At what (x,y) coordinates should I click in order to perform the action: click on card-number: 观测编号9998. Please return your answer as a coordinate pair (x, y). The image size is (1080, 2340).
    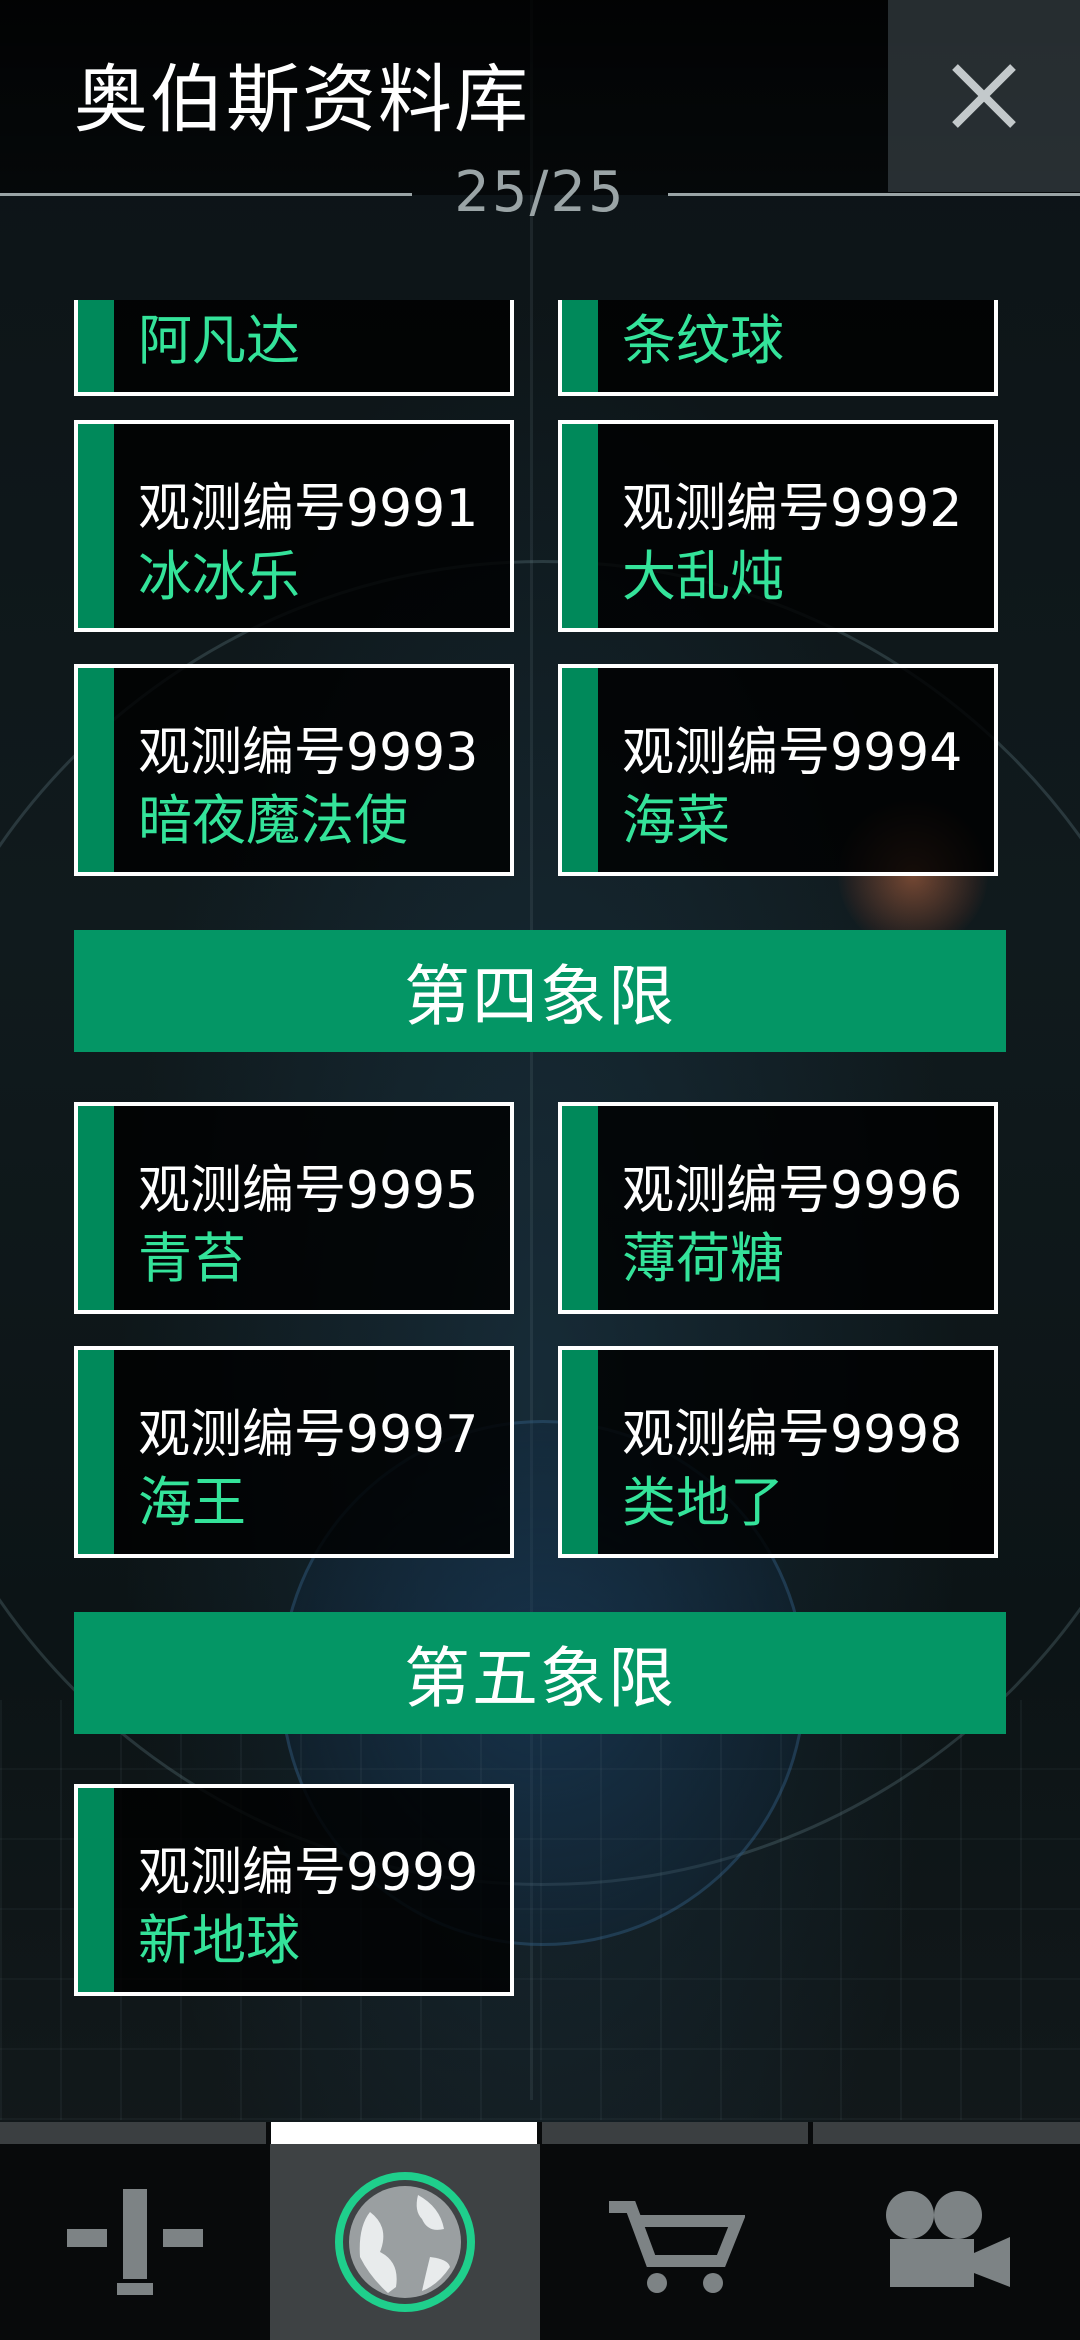
    Looking at the image, I should click on (792, 1435).